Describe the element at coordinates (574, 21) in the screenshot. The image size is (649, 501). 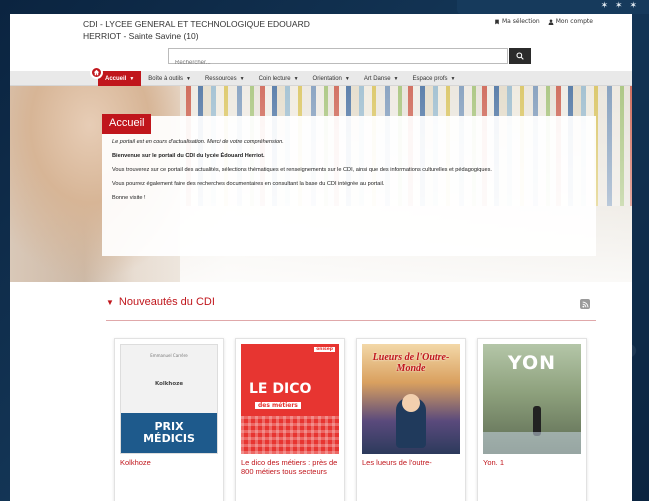
I see `my-account-label: Mon compte` at that location.